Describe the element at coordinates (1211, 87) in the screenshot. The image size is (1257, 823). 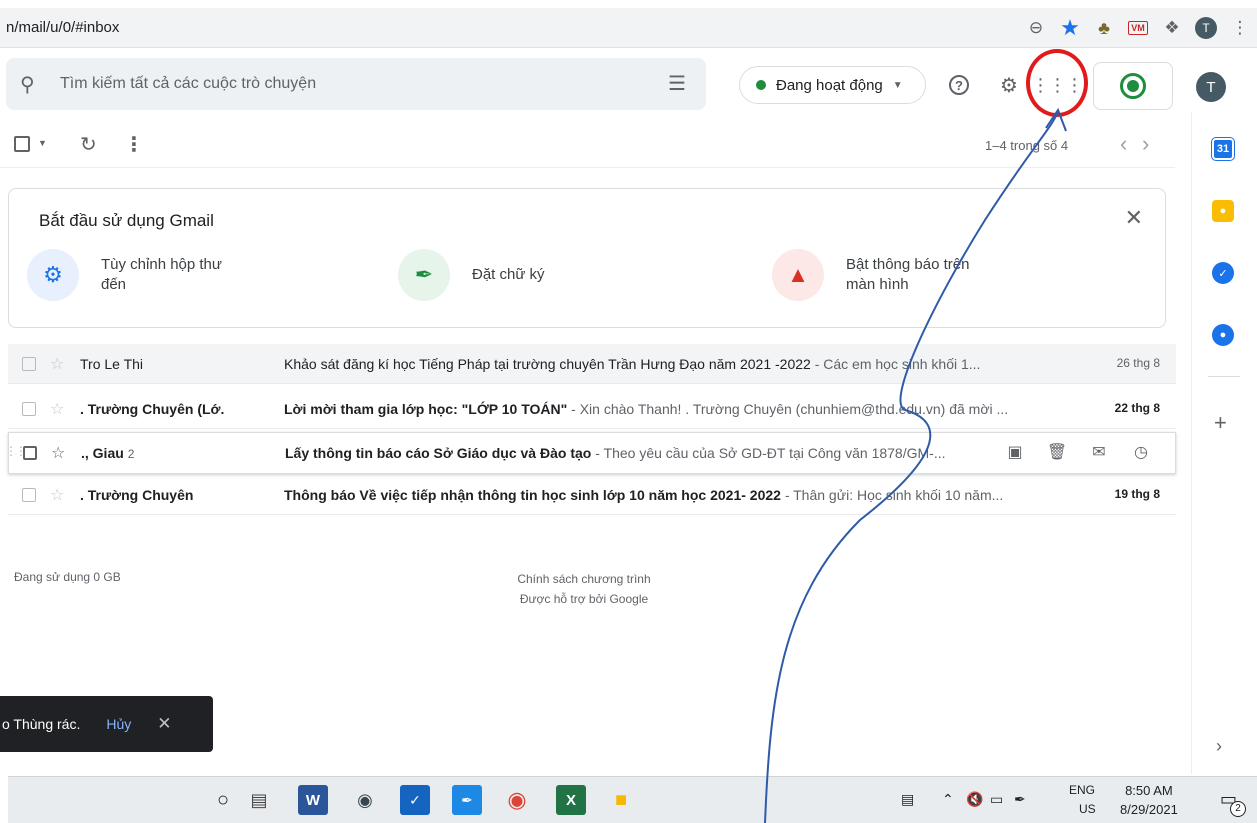
I see `account-avatar: T` at that location.